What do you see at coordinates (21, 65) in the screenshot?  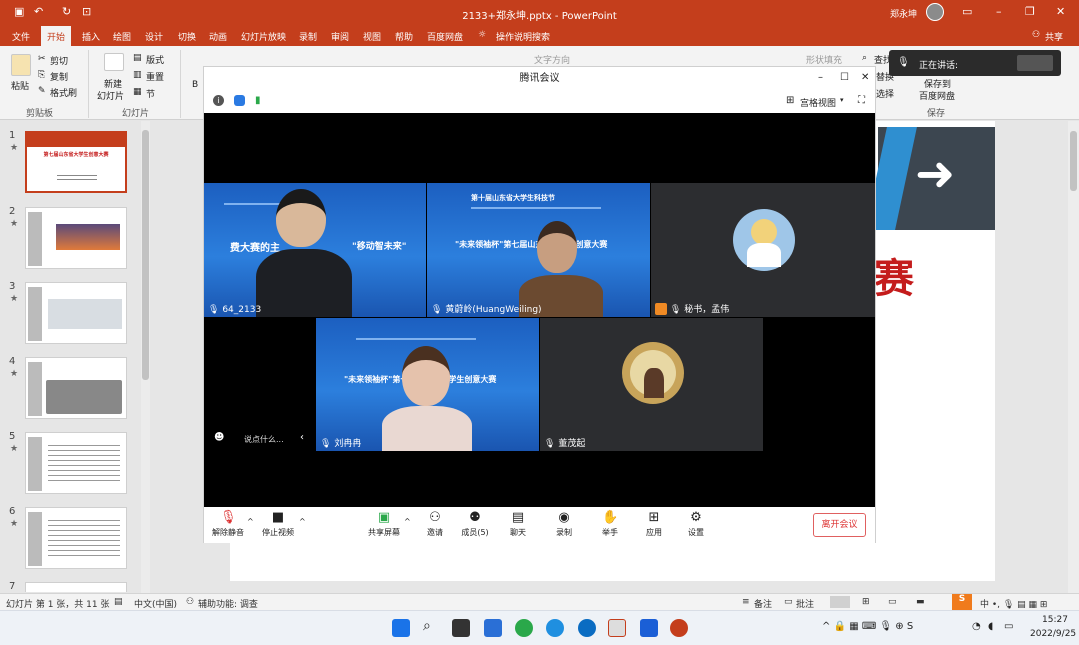 I see `paste-icon` at bounding box center [21, 65].